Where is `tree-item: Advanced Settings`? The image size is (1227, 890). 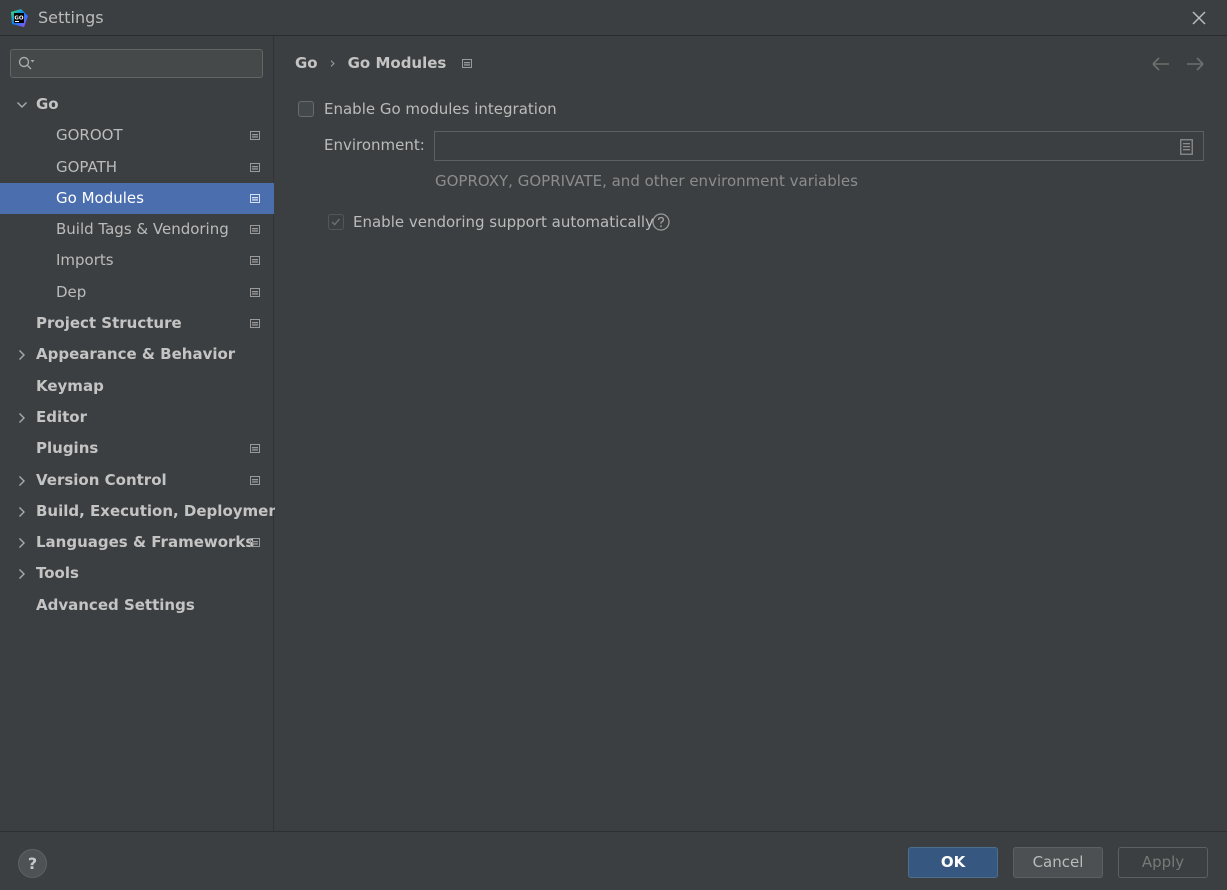 tree-item: Advanced Settings is located at coordinates (137, 605).